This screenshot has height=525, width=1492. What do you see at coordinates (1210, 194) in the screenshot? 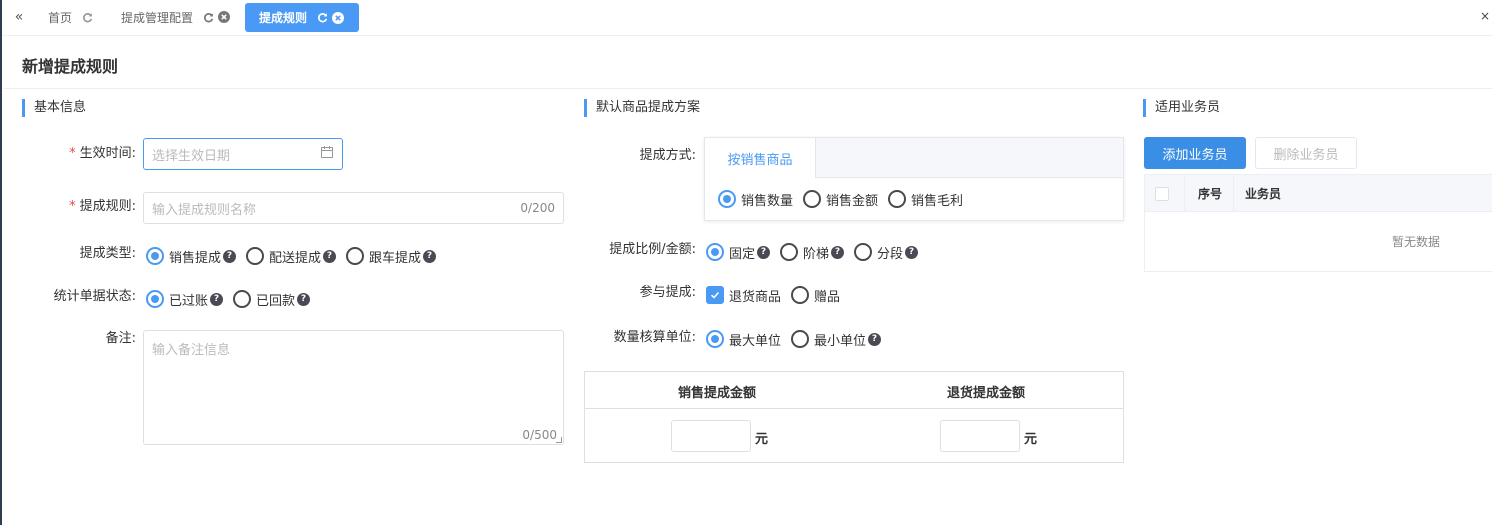
I see `column-index: 序号` at bounding box center [1210, 194].